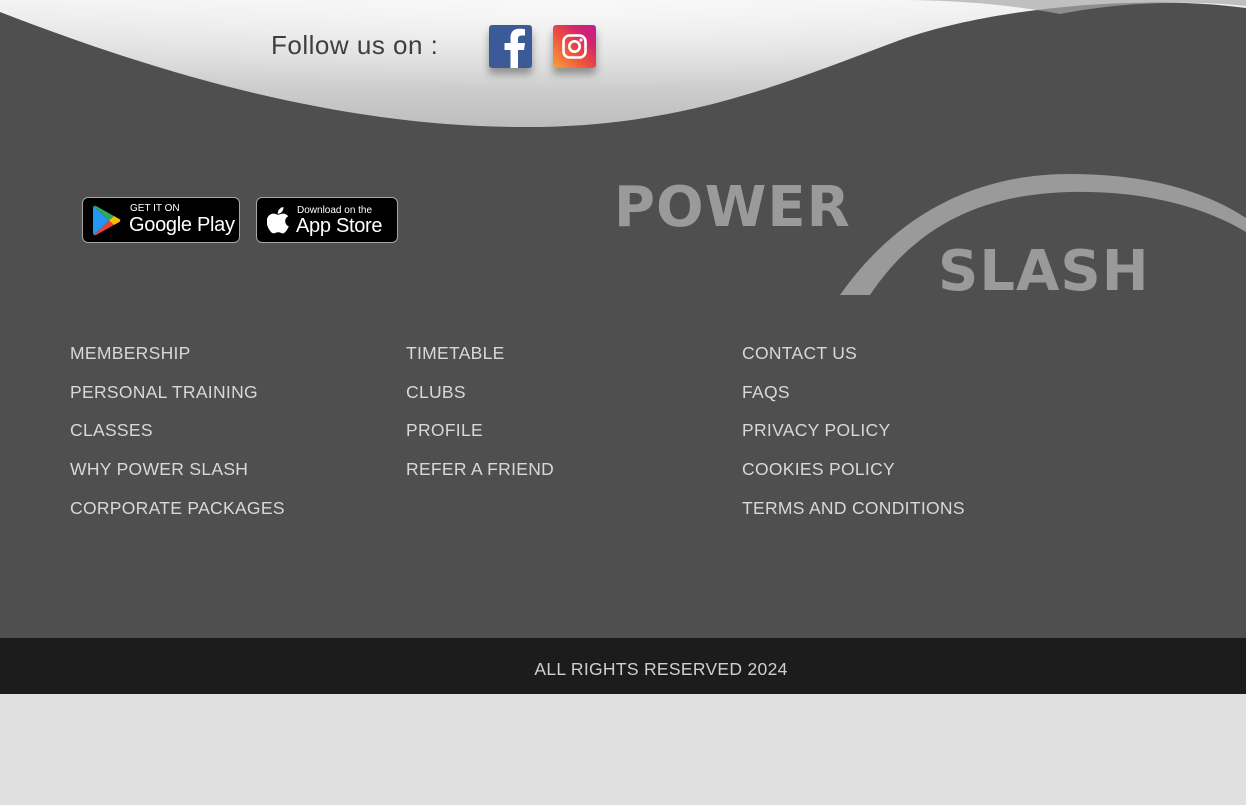 The width and height of the screenshot is (1246, 805). What do you see at coordinates (155, 208) in the screenshot?
I see `google-play-small-text: GET IT ON` at bounding box center [155, 208].